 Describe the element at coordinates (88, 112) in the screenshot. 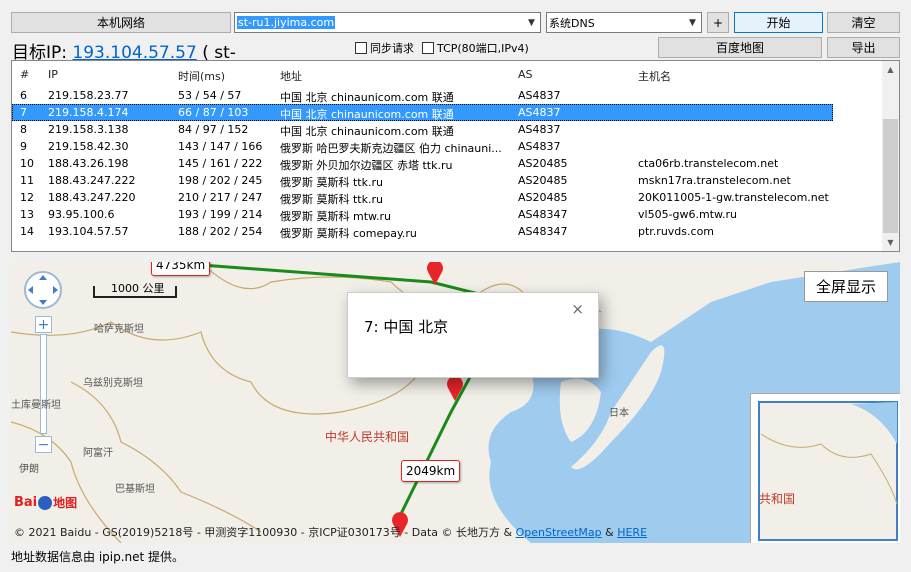

I see `table-cell: 219.158.4.174` at that location.